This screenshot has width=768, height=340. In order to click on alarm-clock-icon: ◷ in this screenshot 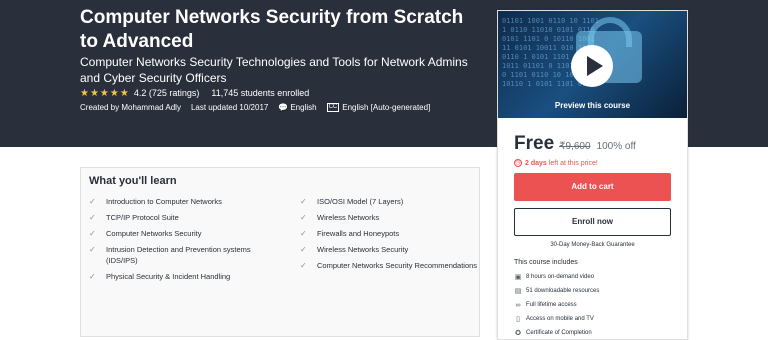, I will do `click(518, 163)`.